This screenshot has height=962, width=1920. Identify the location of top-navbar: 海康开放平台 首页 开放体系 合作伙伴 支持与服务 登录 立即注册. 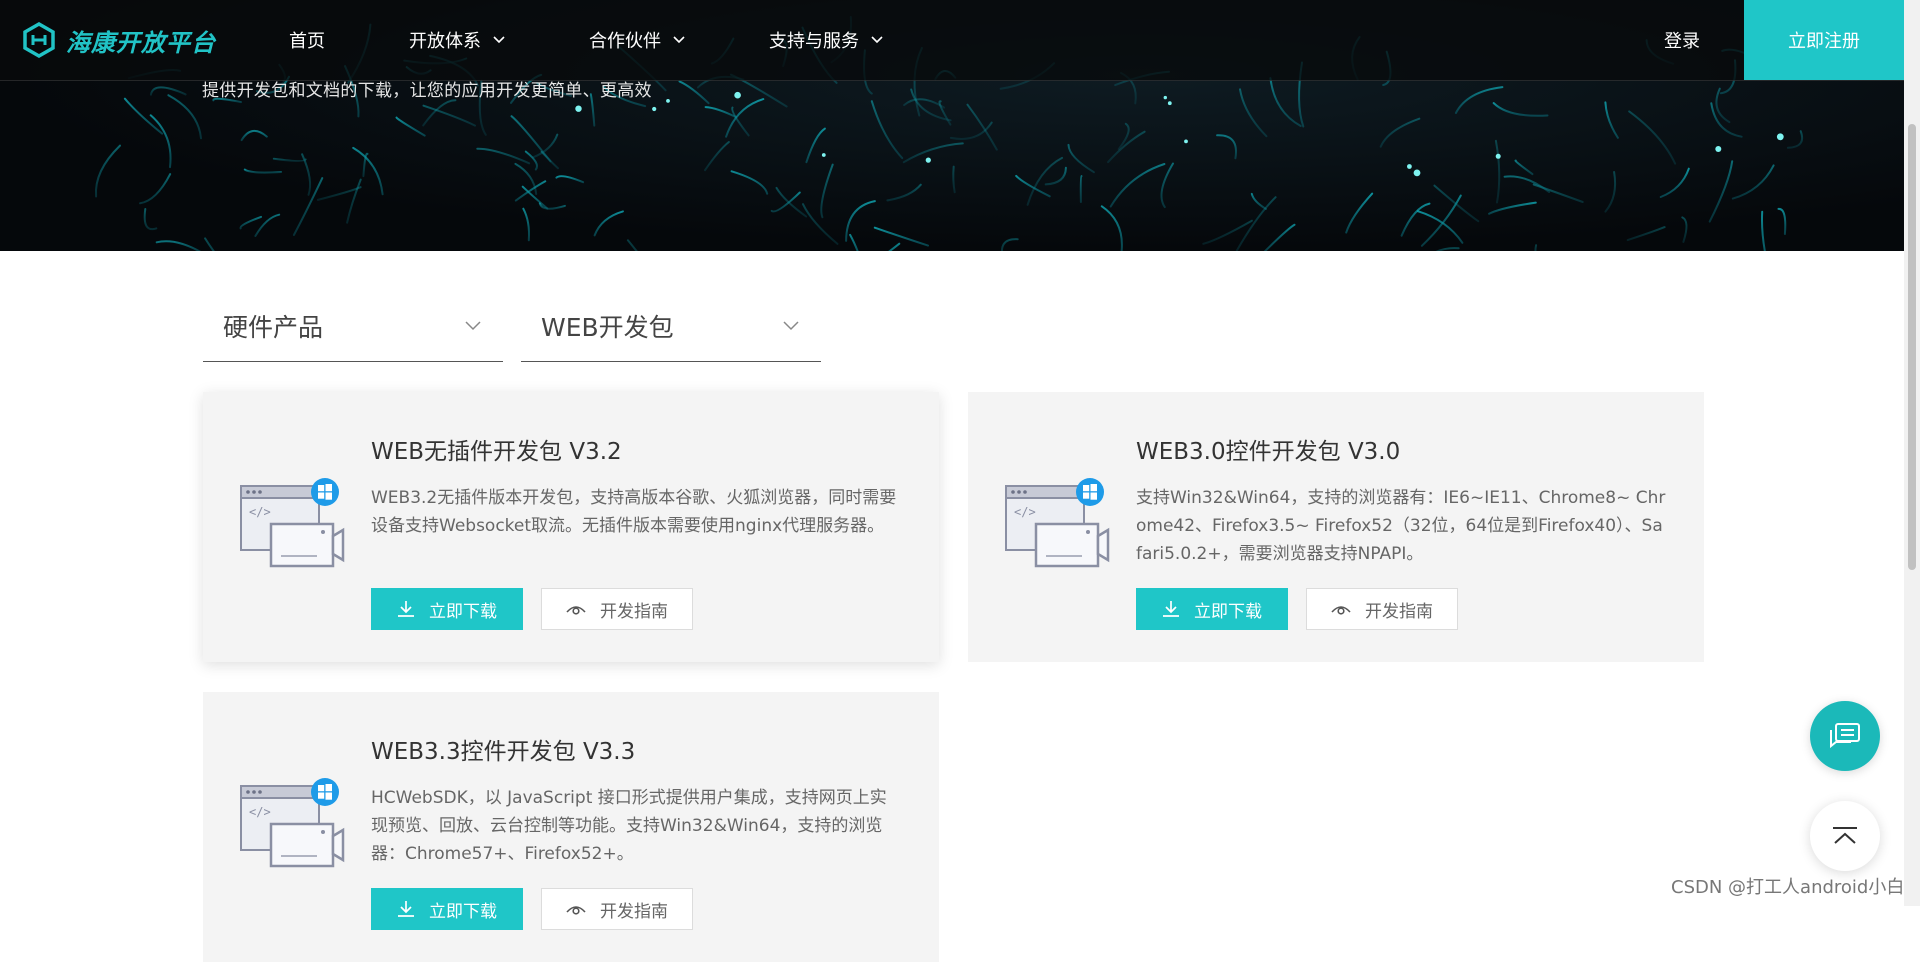
(952, 40).